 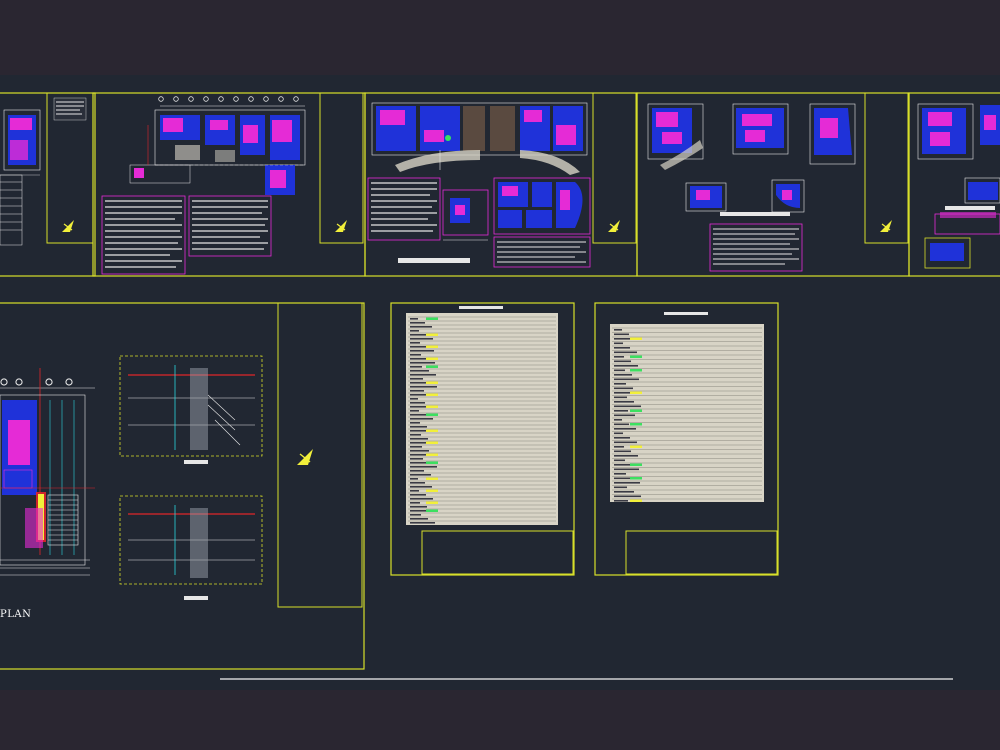 What do you see at coordinates (958, 186) in the screenshot?
I see `sheet-e-plan` at bounding box center [958, 186].